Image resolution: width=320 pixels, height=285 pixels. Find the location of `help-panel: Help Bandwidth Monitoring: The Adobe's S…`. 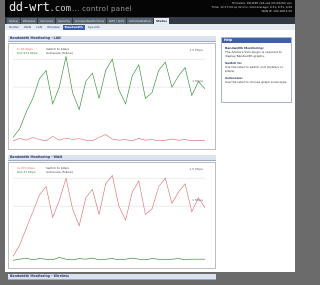

help-panel: Help Bandwidth Monitoring: The Adobe's S… is located at coordinates (256, 70).